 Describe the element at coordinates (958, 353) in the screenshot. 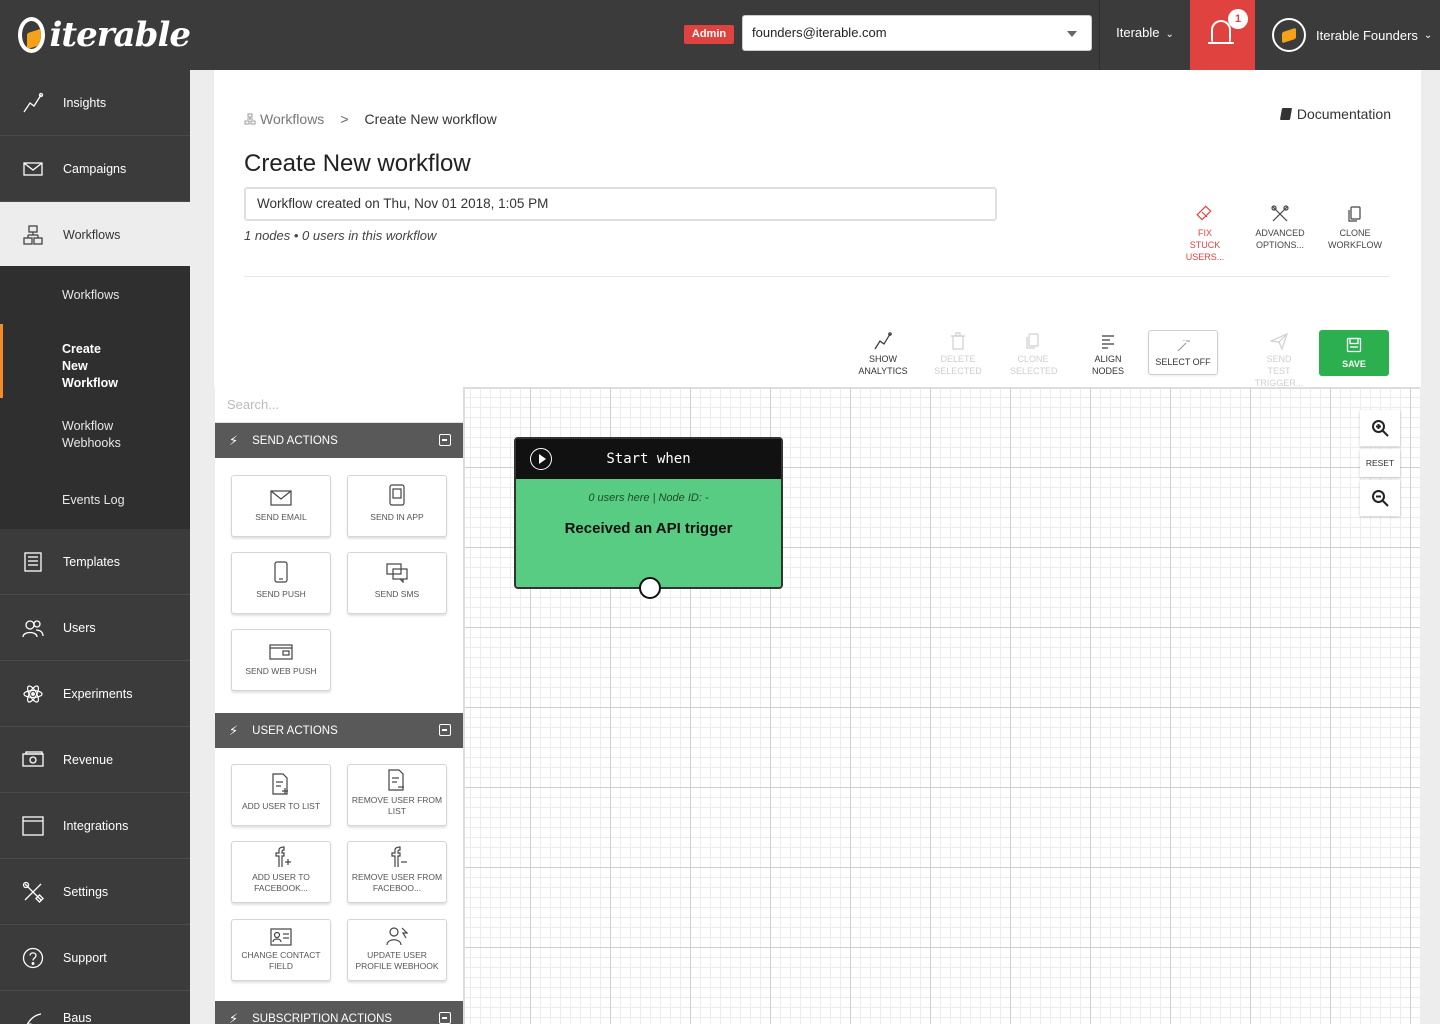

I see `delete-selected-button: Delete selected` at that location.